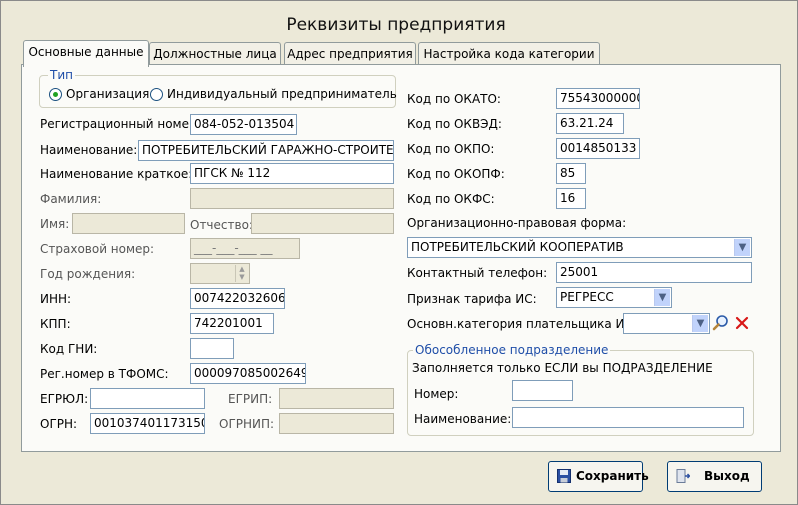 The image size is (798, 505). I want to click on ogrn-label: ОГРН:, so click(59, 424).